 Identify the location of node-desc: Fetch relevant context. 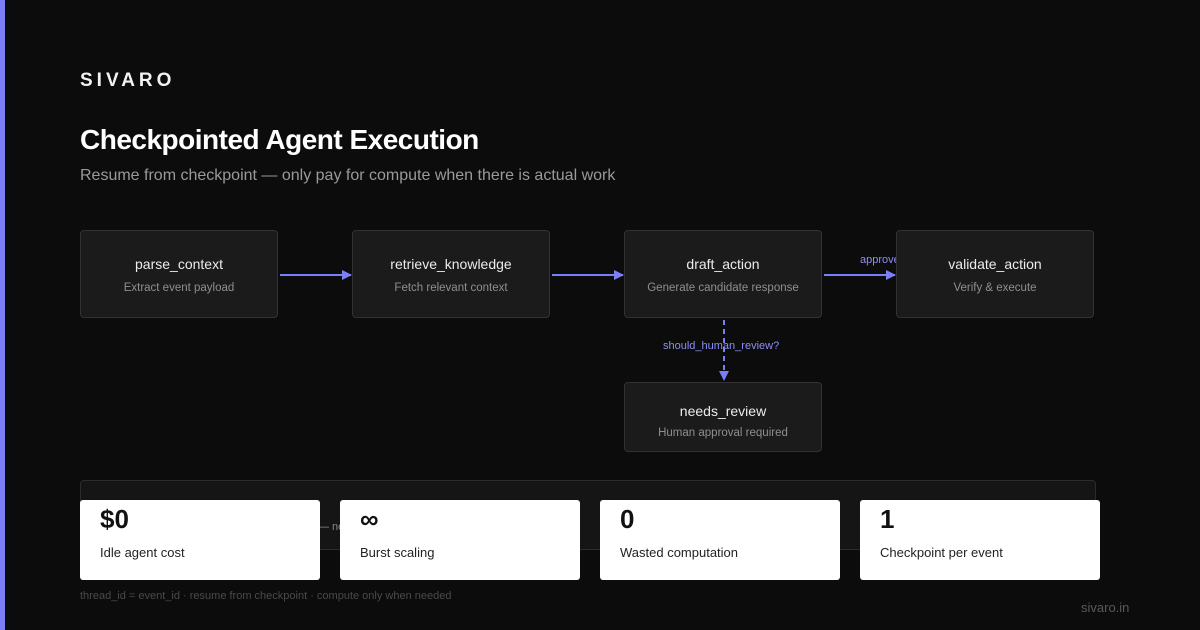
(451, 288).